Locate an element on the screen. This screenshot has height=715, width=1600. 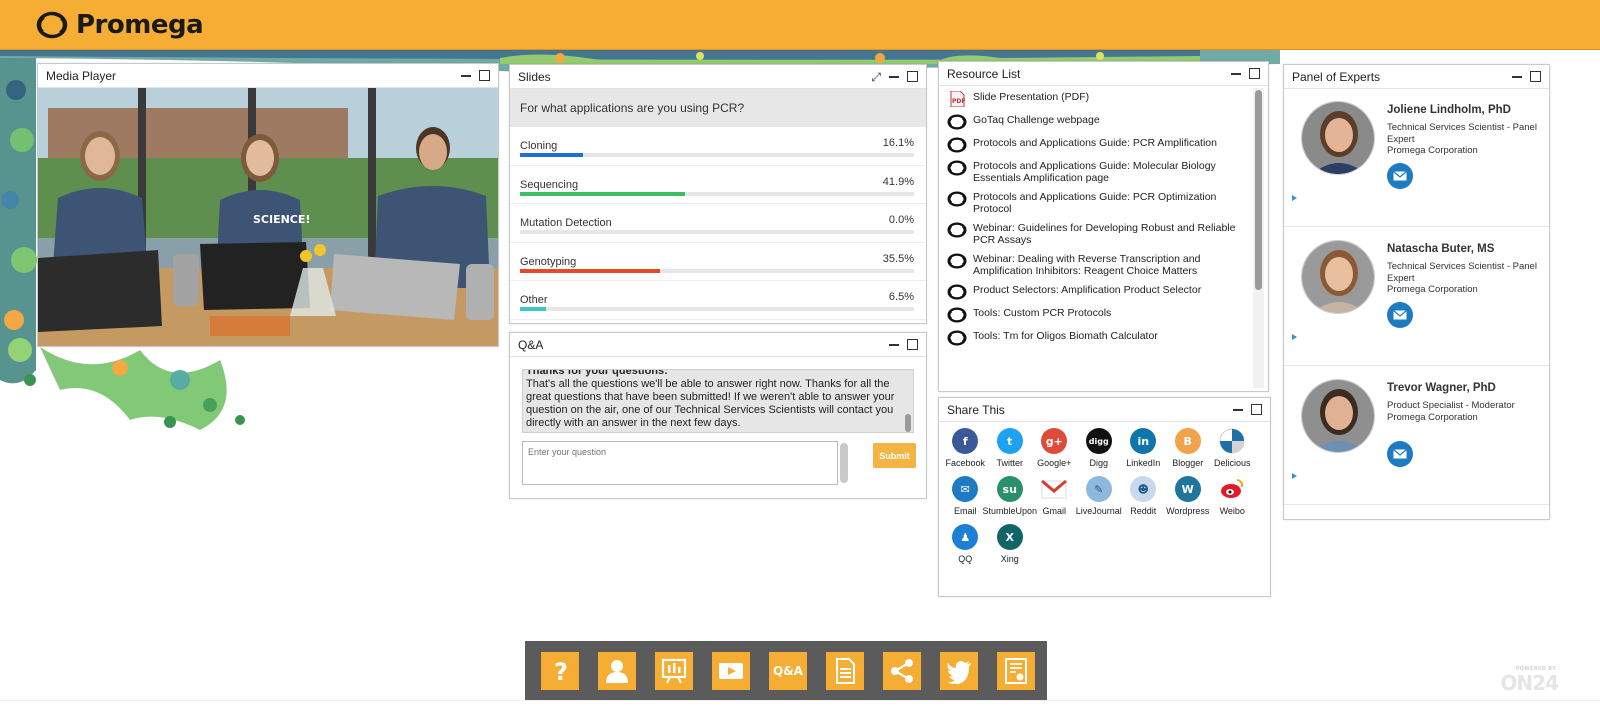
share-xing-button: X Xing is located at coordinates (1010, 544).